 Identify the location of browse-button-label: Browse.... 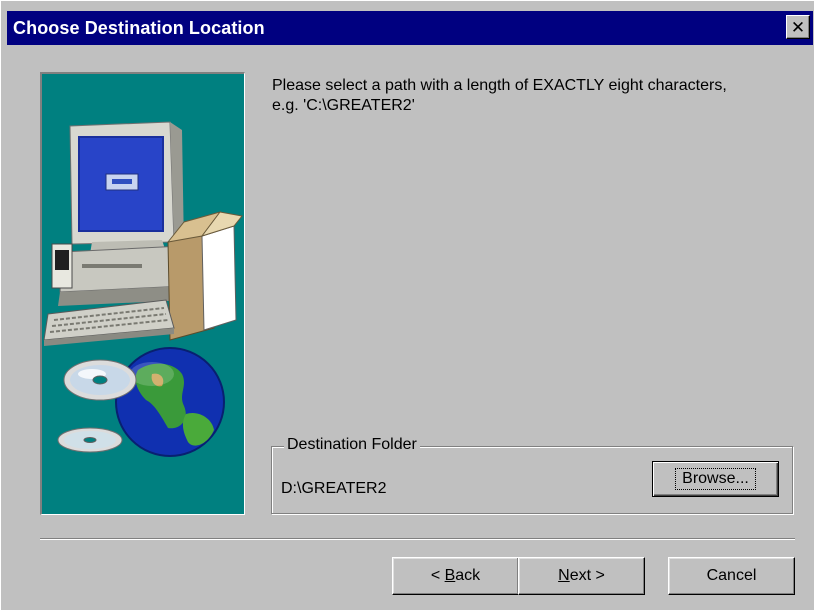
(715, 479).